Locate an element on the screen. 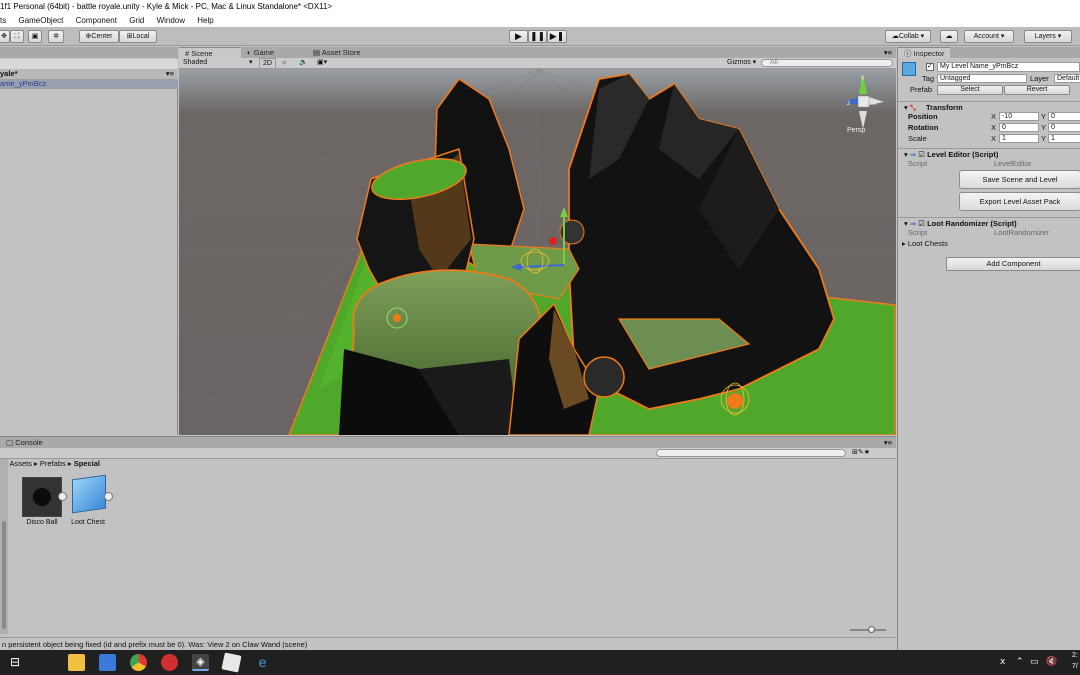 This screenshot has width=1080, height=675. pivot-center-button: ⊕Center is located at coordinates (99, 36).